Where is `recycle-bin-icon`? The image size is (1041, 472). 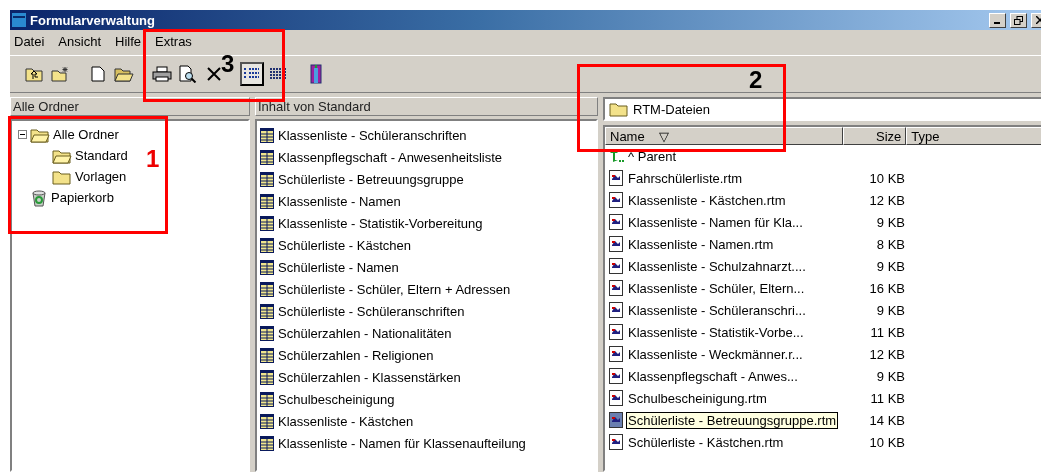 recycle-bin-icon is located at coordinates (39, 197).